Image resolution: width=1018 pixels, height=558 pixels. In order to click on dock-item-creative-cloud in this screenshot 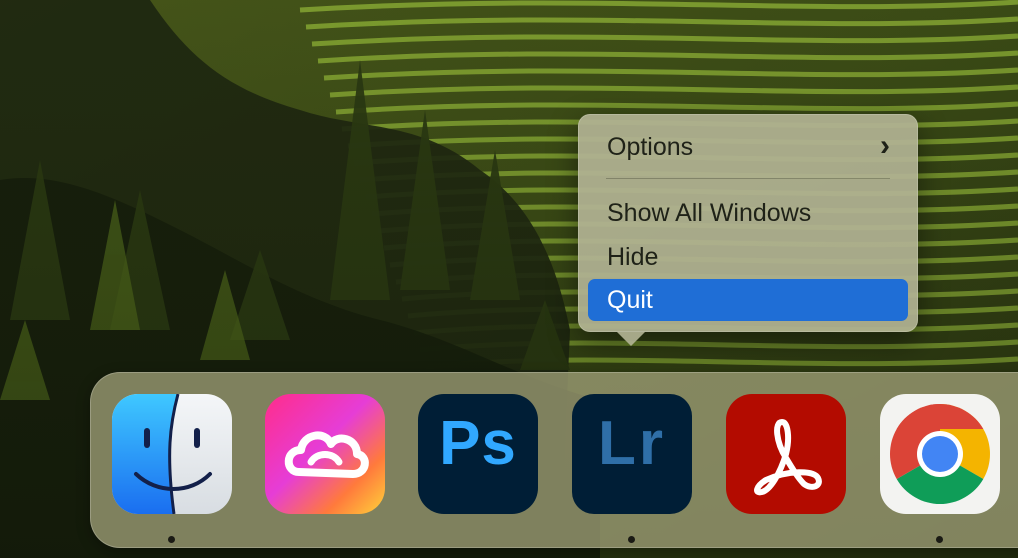, I will do `click(326, 455)`.